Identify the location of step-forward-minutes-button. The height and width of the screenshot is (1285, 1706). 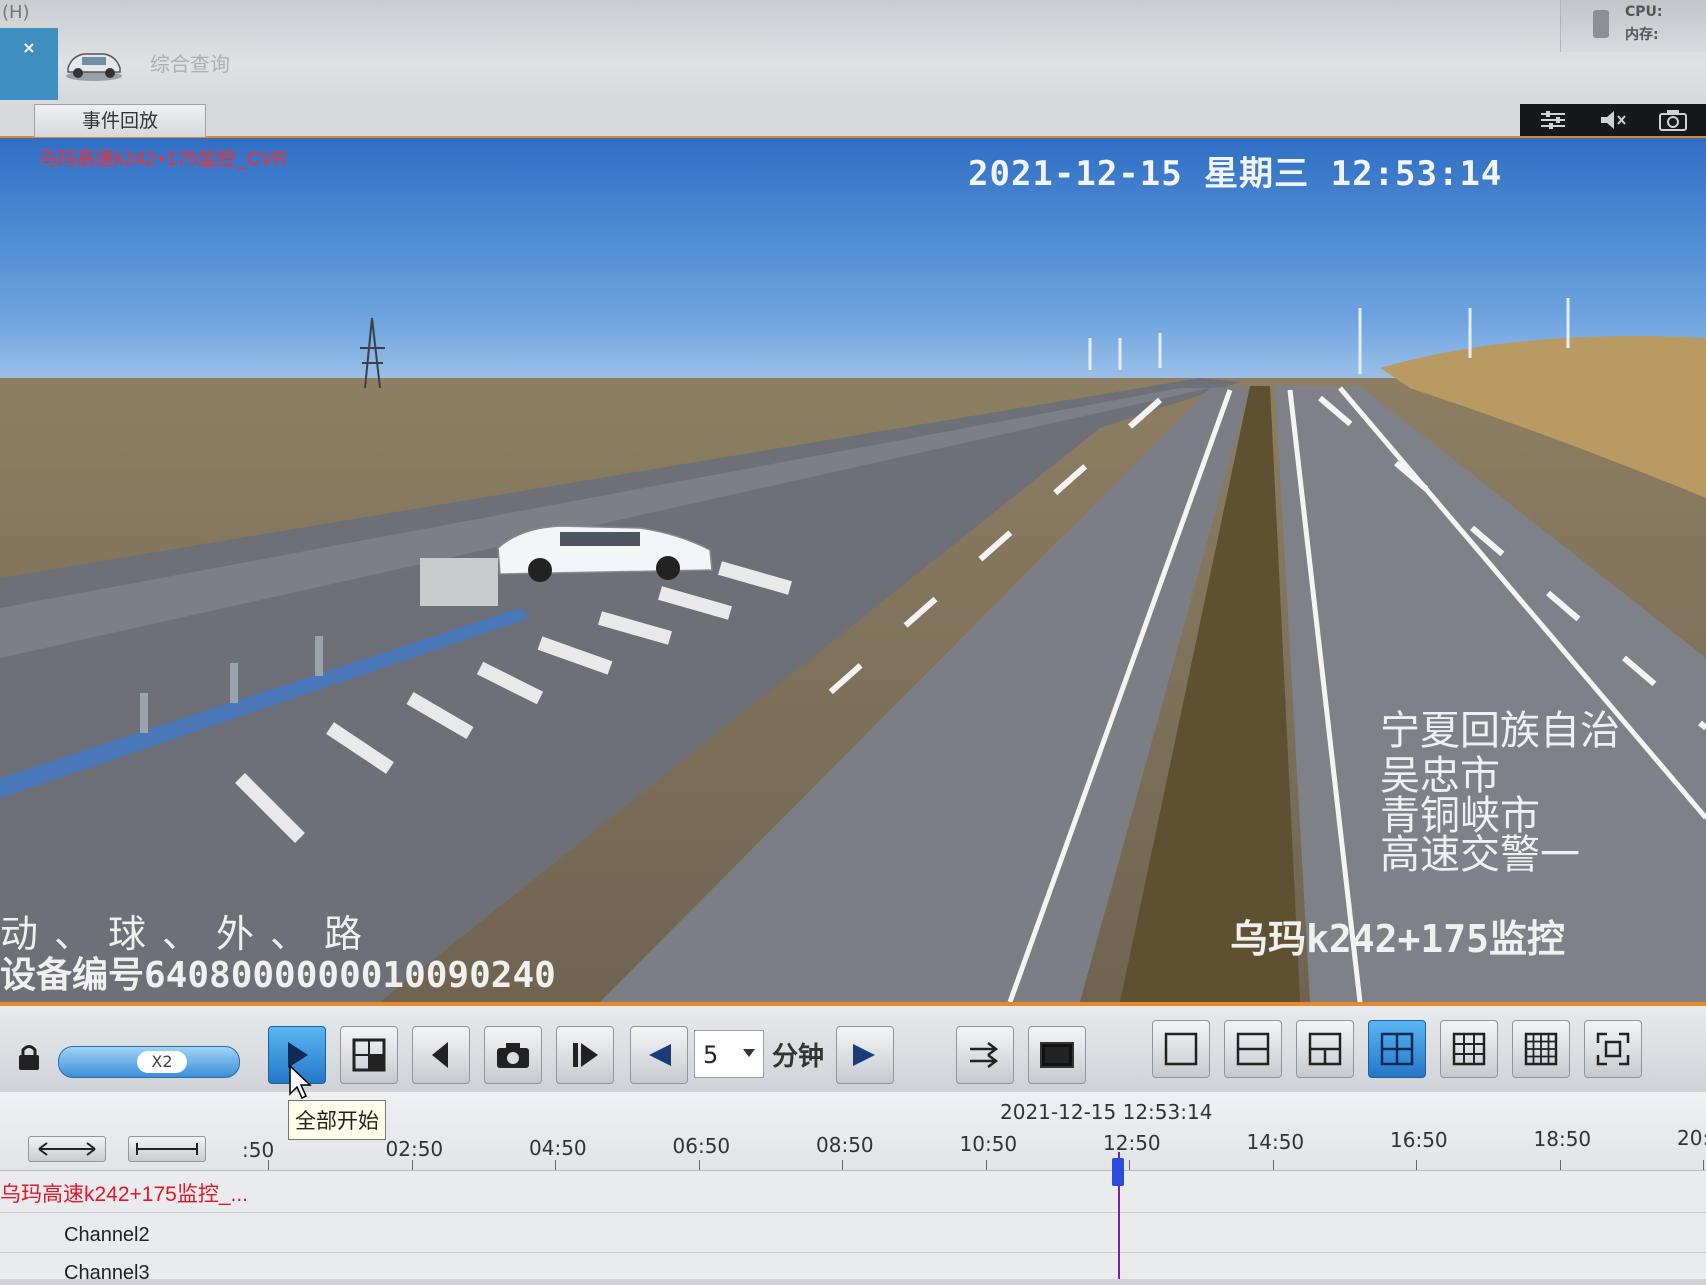
(865, 1055).